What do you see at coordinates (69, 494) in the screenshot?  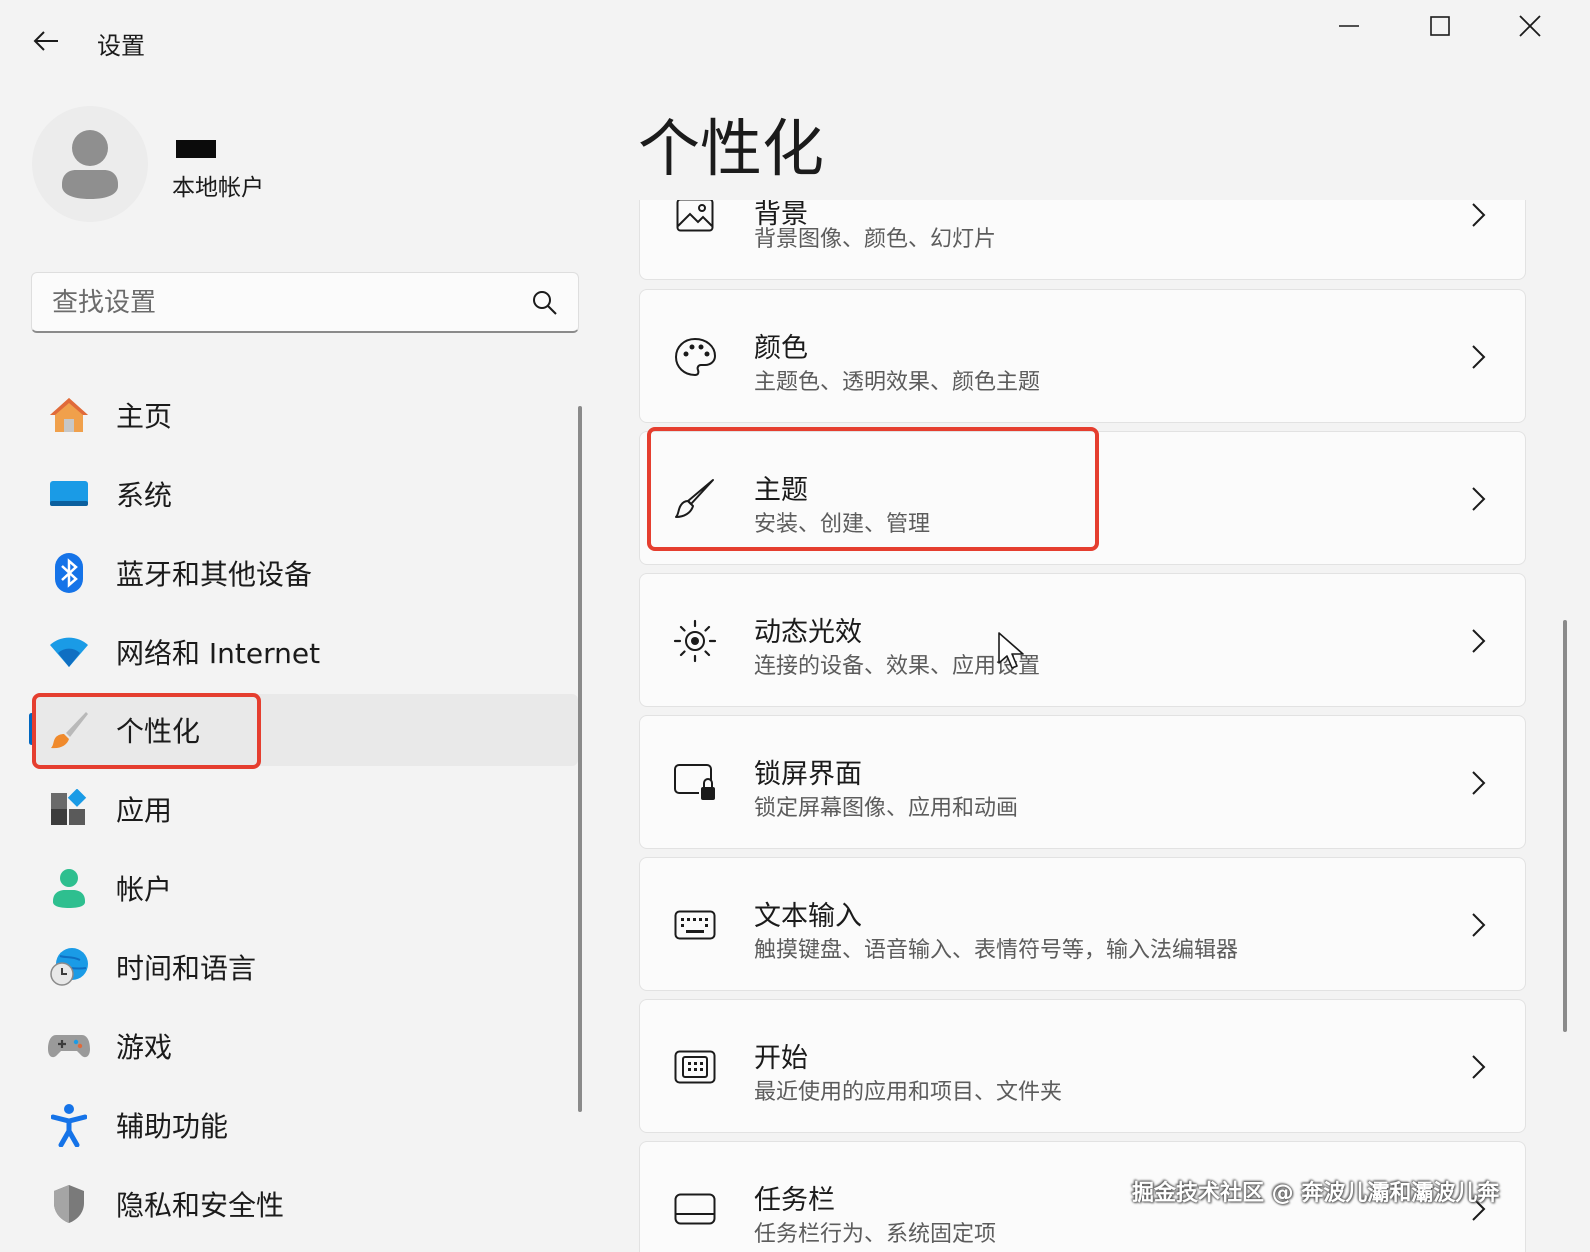 I see `system-icon` at bounding box center [69, 494].